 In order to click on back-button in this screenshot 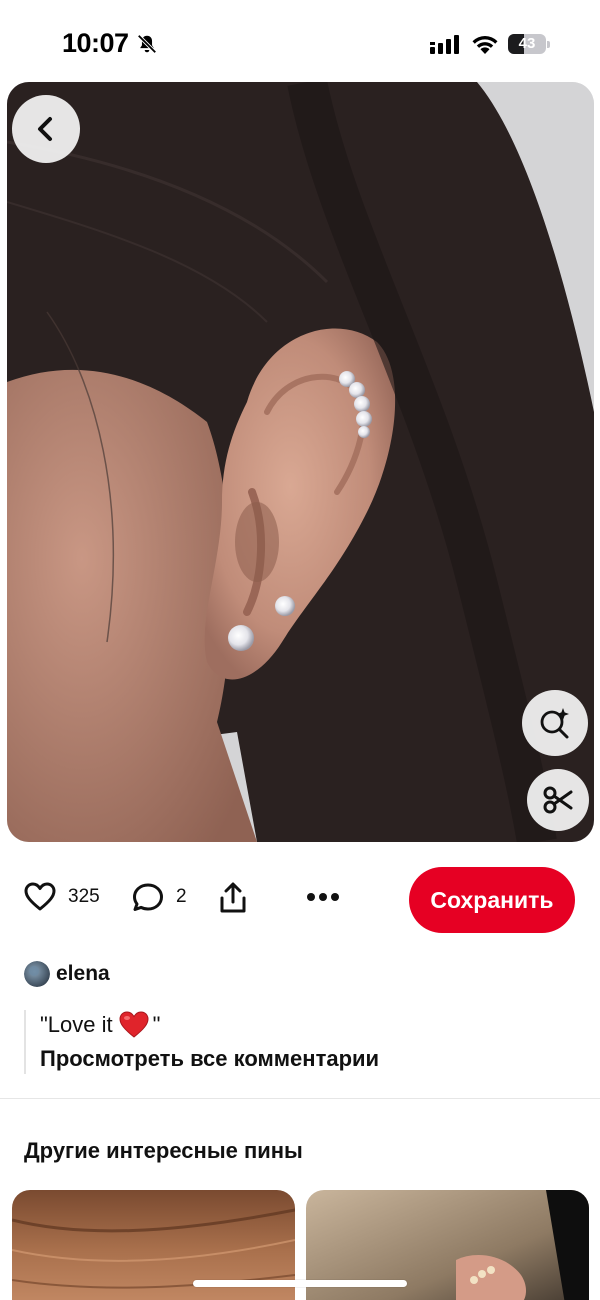, I will do `click(46, 129)`.